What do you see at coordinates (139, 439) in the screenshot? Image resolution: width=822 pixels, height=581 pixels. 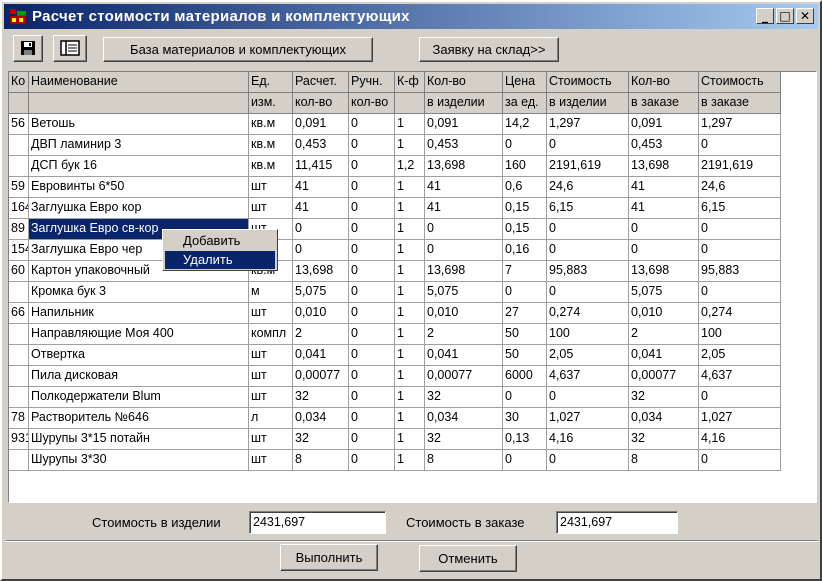 I see `table-cell: Шурупы 3*15 потайн` at bounding box center [139, 439].